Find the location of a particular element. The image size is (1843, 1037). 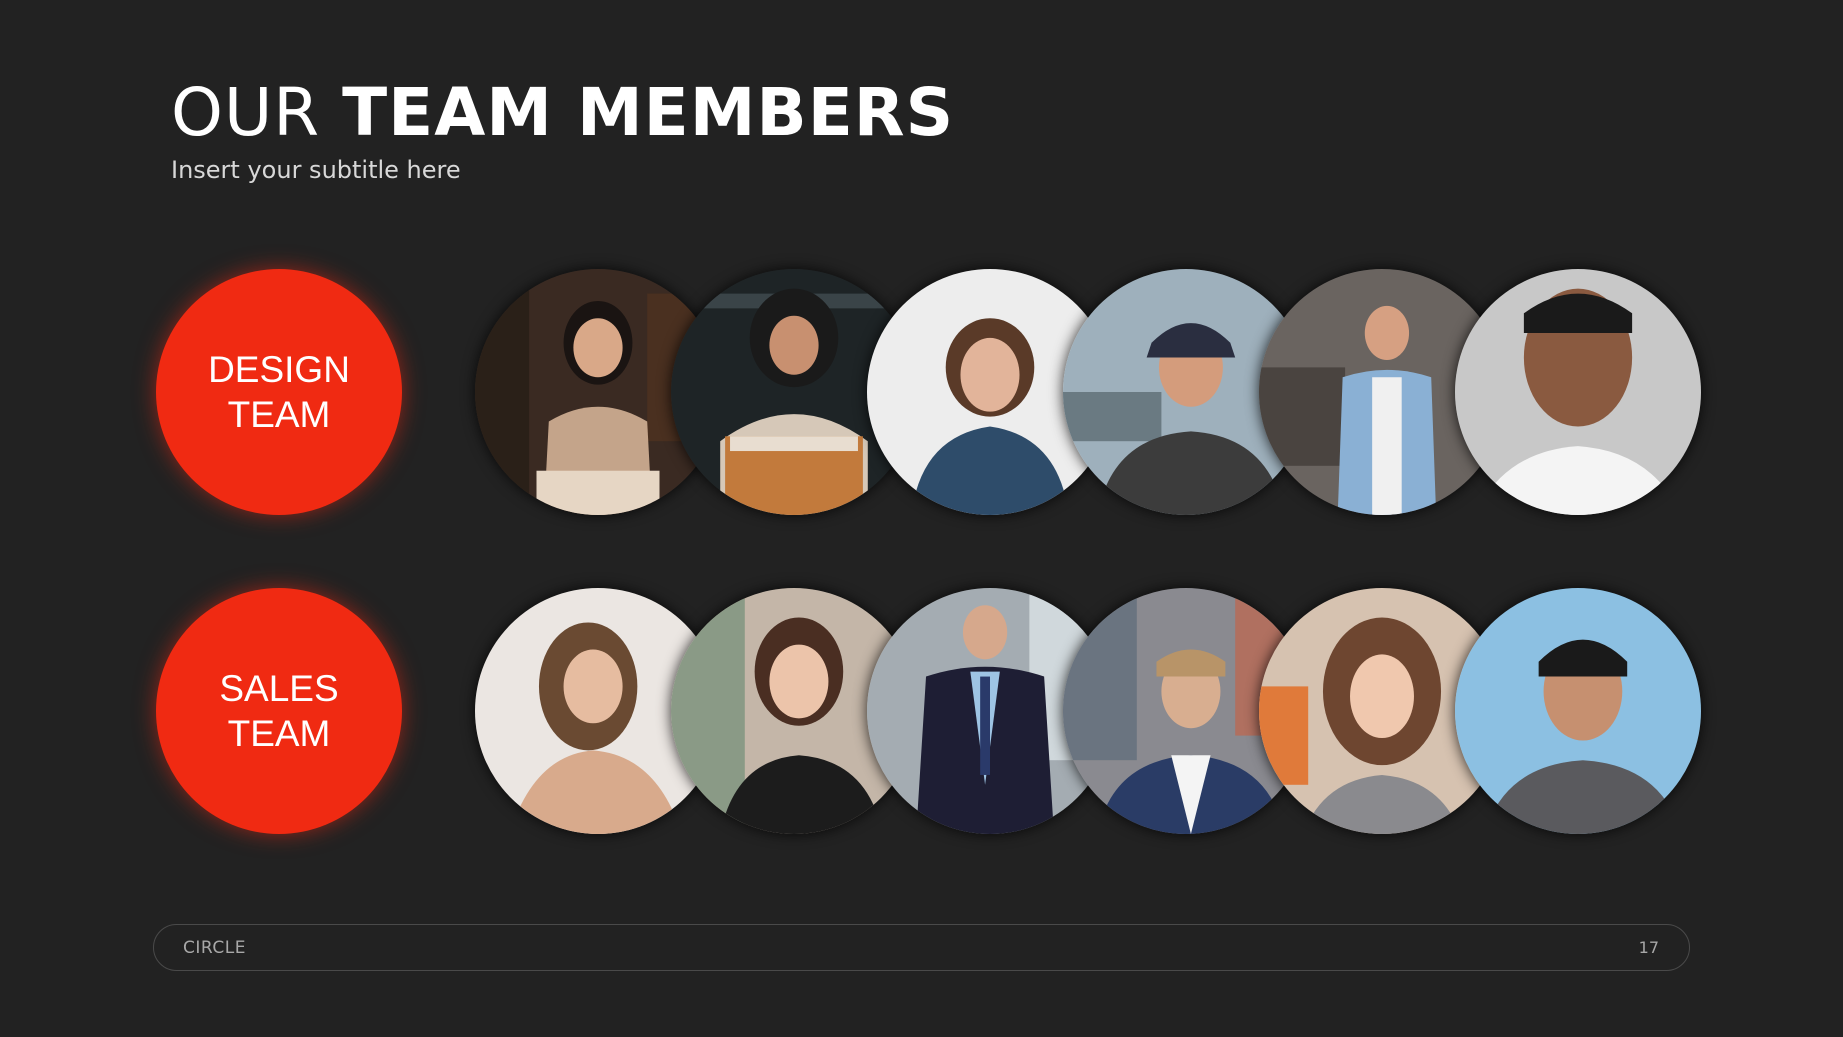

slide-title-part1: OUR is located at coordinates (246, 112).